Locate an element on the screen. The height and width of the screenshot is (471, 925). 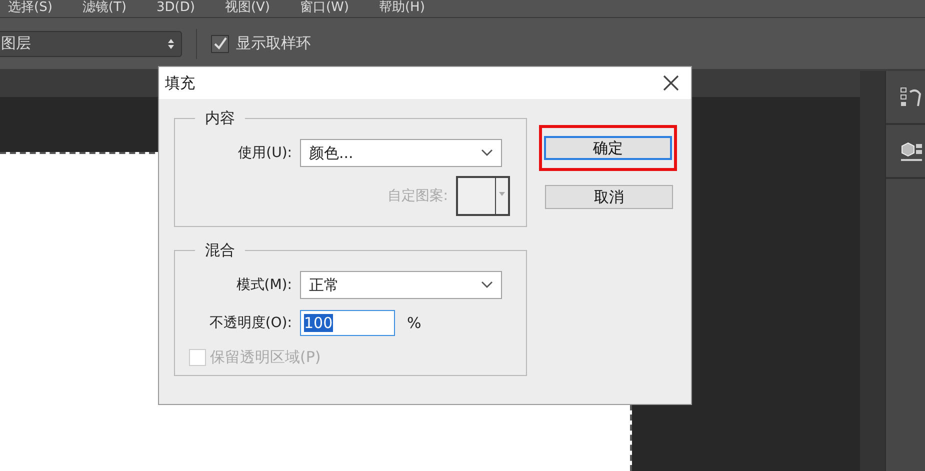
close-icon is located at coordinates (671, 83).